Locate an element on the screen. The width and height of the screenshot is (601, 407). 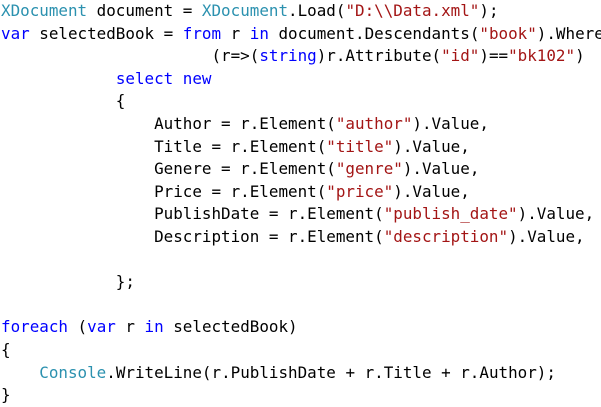
code-text: PublishDate = r.Element( is located at coordinates (192, 214).